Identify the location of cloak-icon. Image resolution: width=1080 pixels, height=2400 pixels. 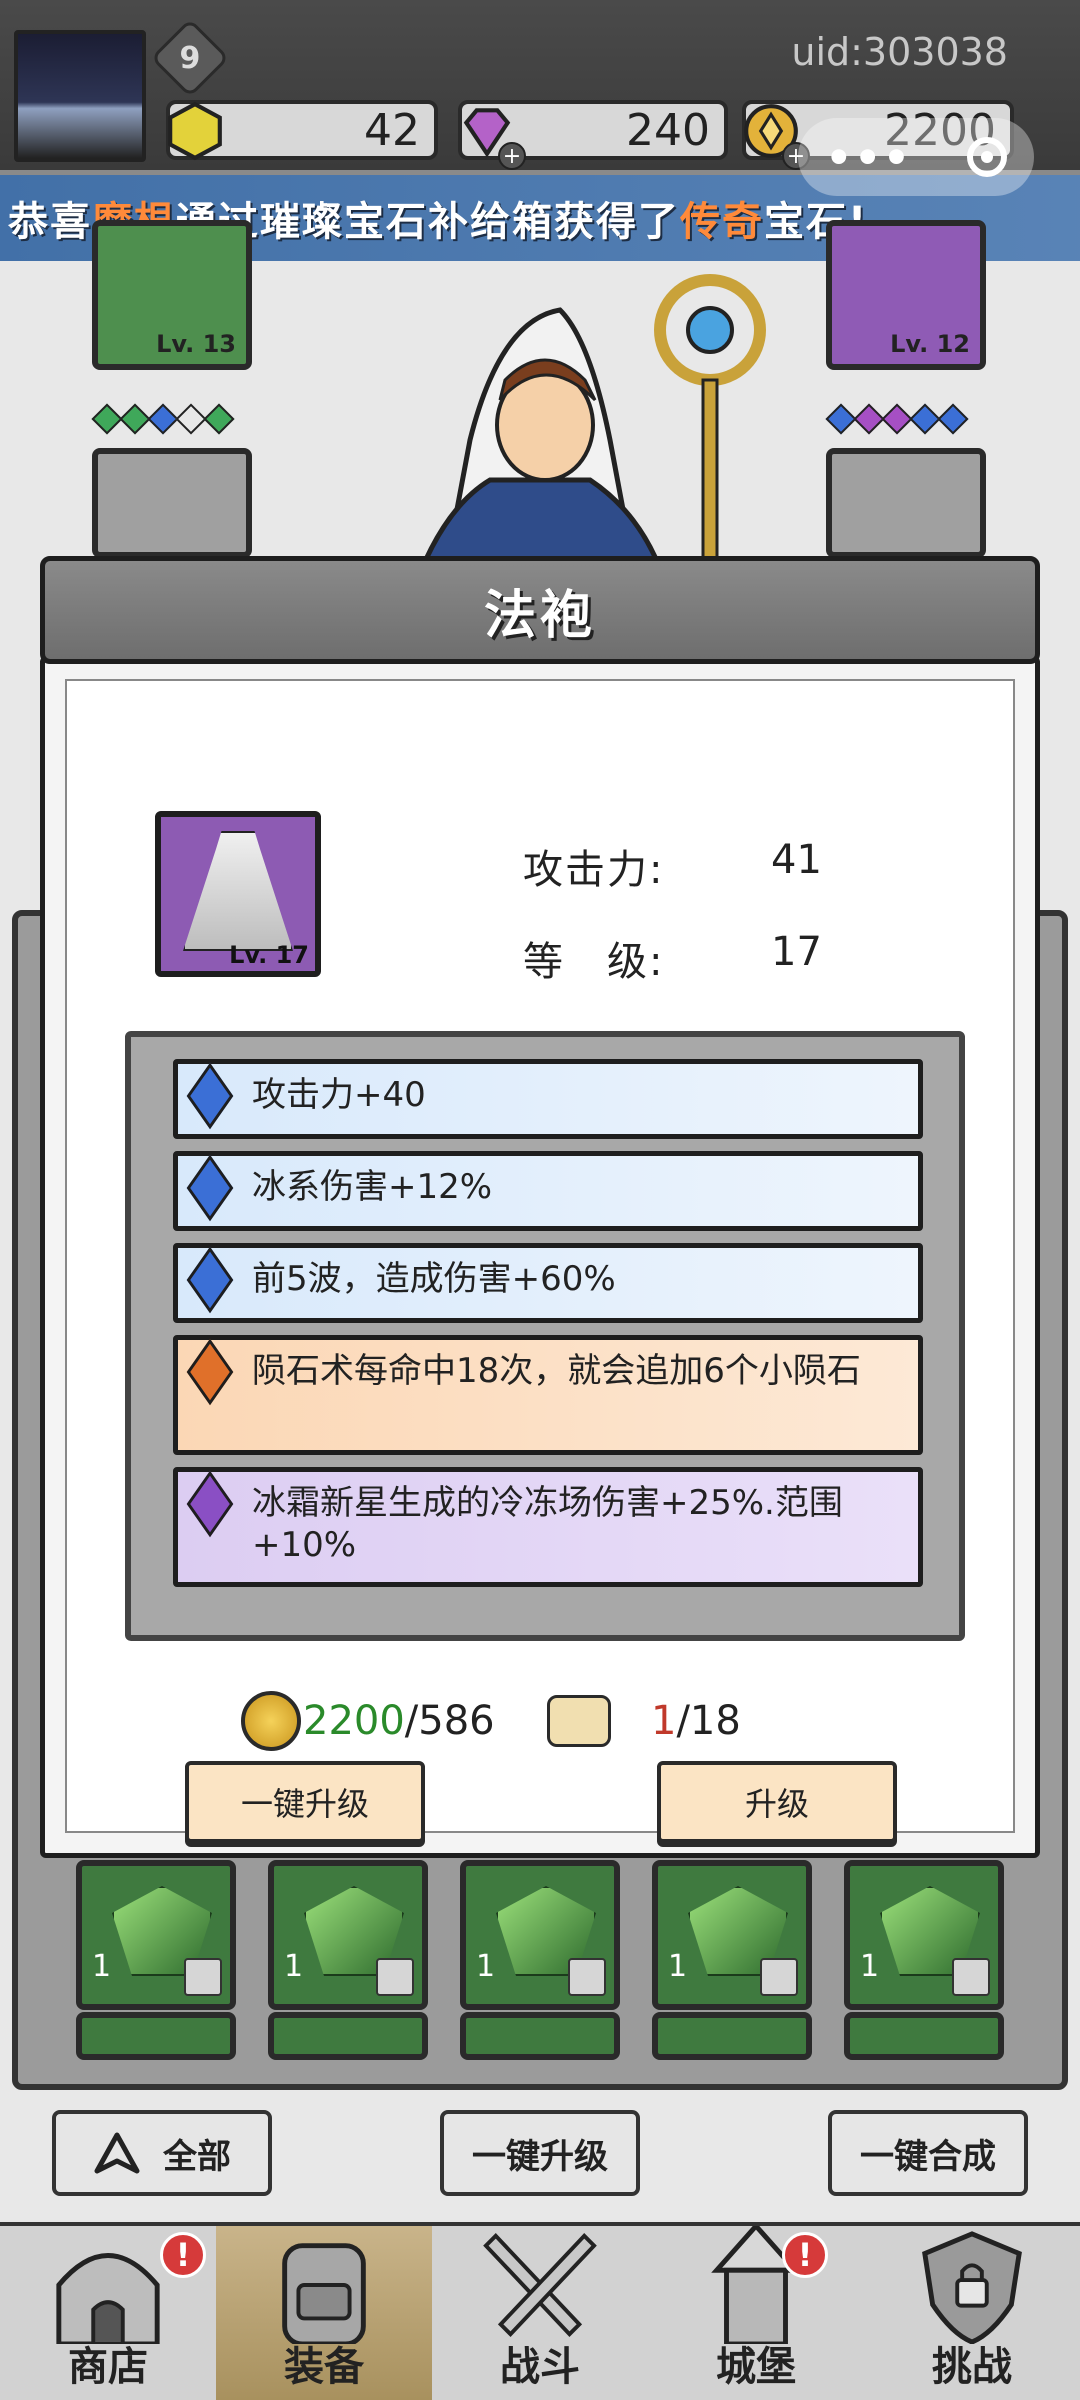
(238, 891).